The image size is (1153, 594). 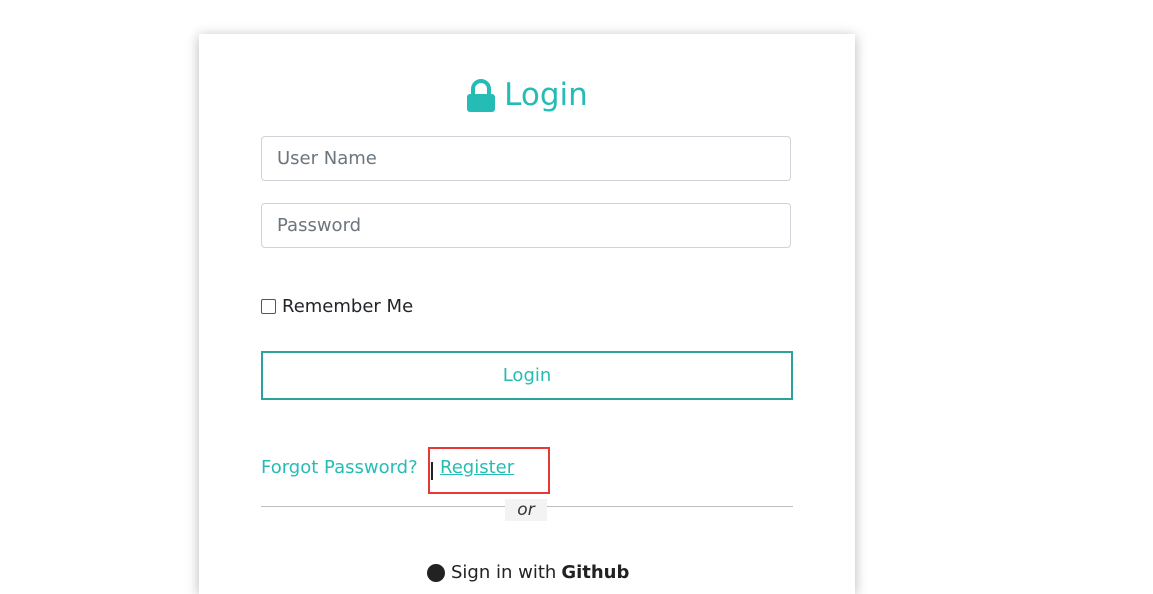 I want to click on password-input, so click(x=526, y=225).